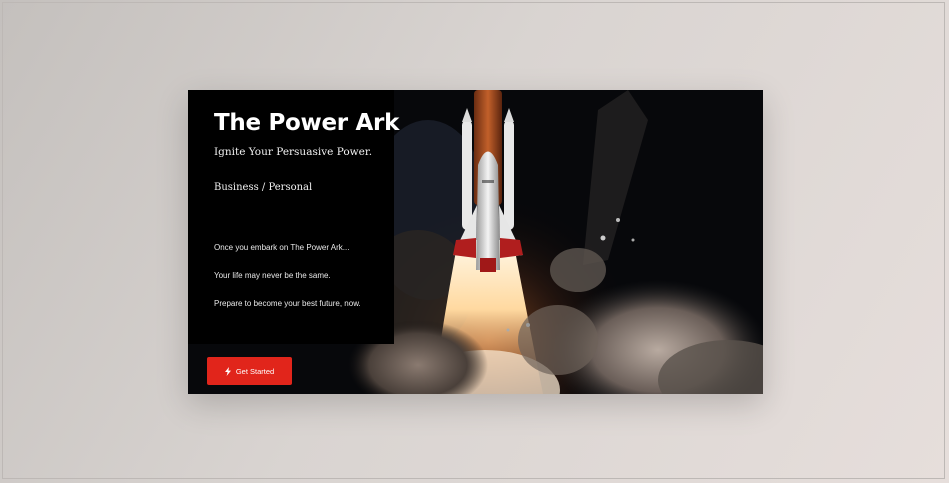 The image size is (949, 483). What do you see at coordinates (263, 187) in the screenshot?
I see `category-label: Business / Personal` at bounding box center [263, 187].